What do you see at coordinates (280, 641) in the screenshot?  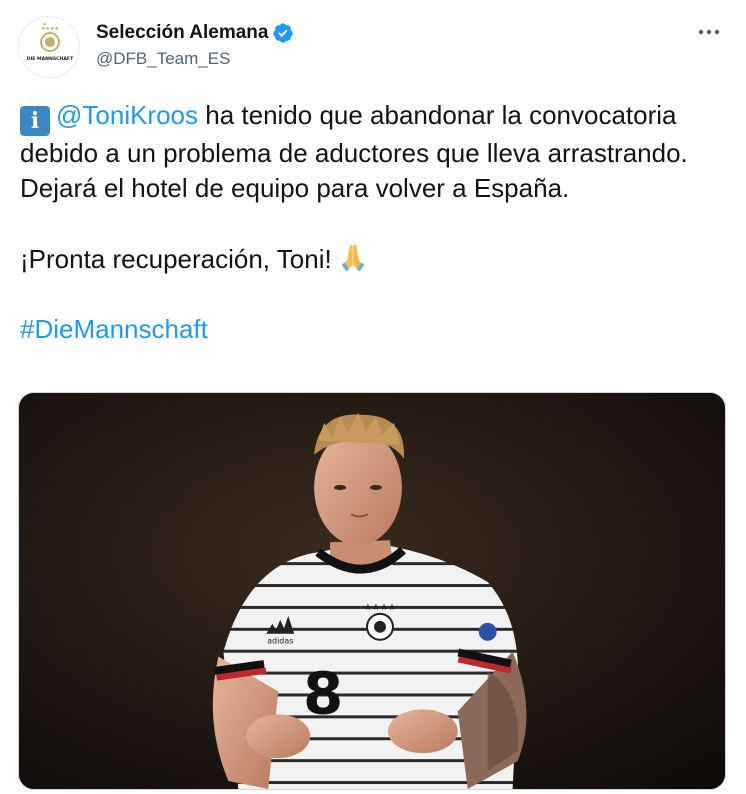 I see `svg-text: adidas` at bounding box center [280, 641].